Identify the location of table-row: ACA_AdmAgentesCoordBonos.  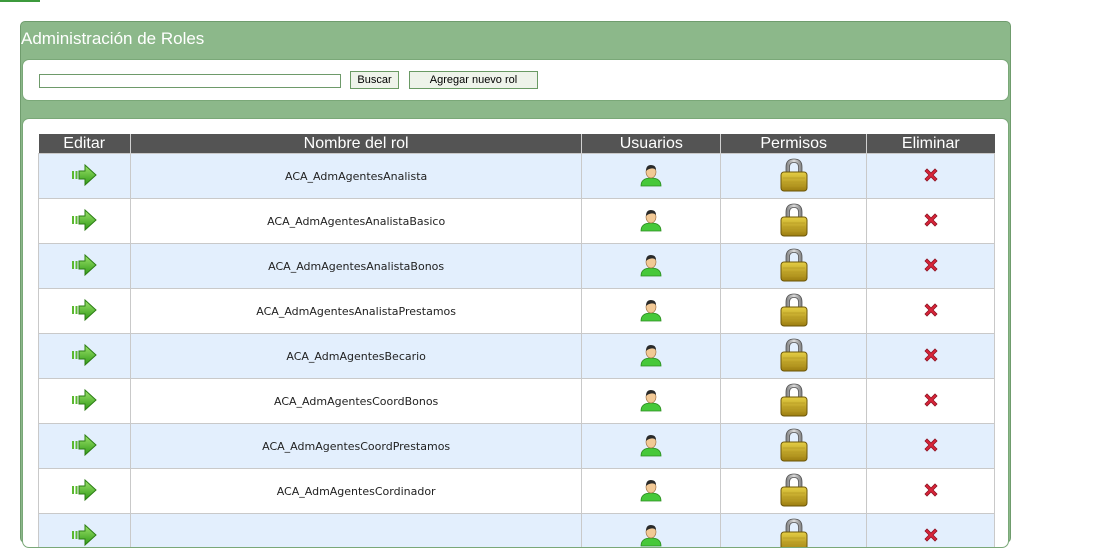
(517, 401).